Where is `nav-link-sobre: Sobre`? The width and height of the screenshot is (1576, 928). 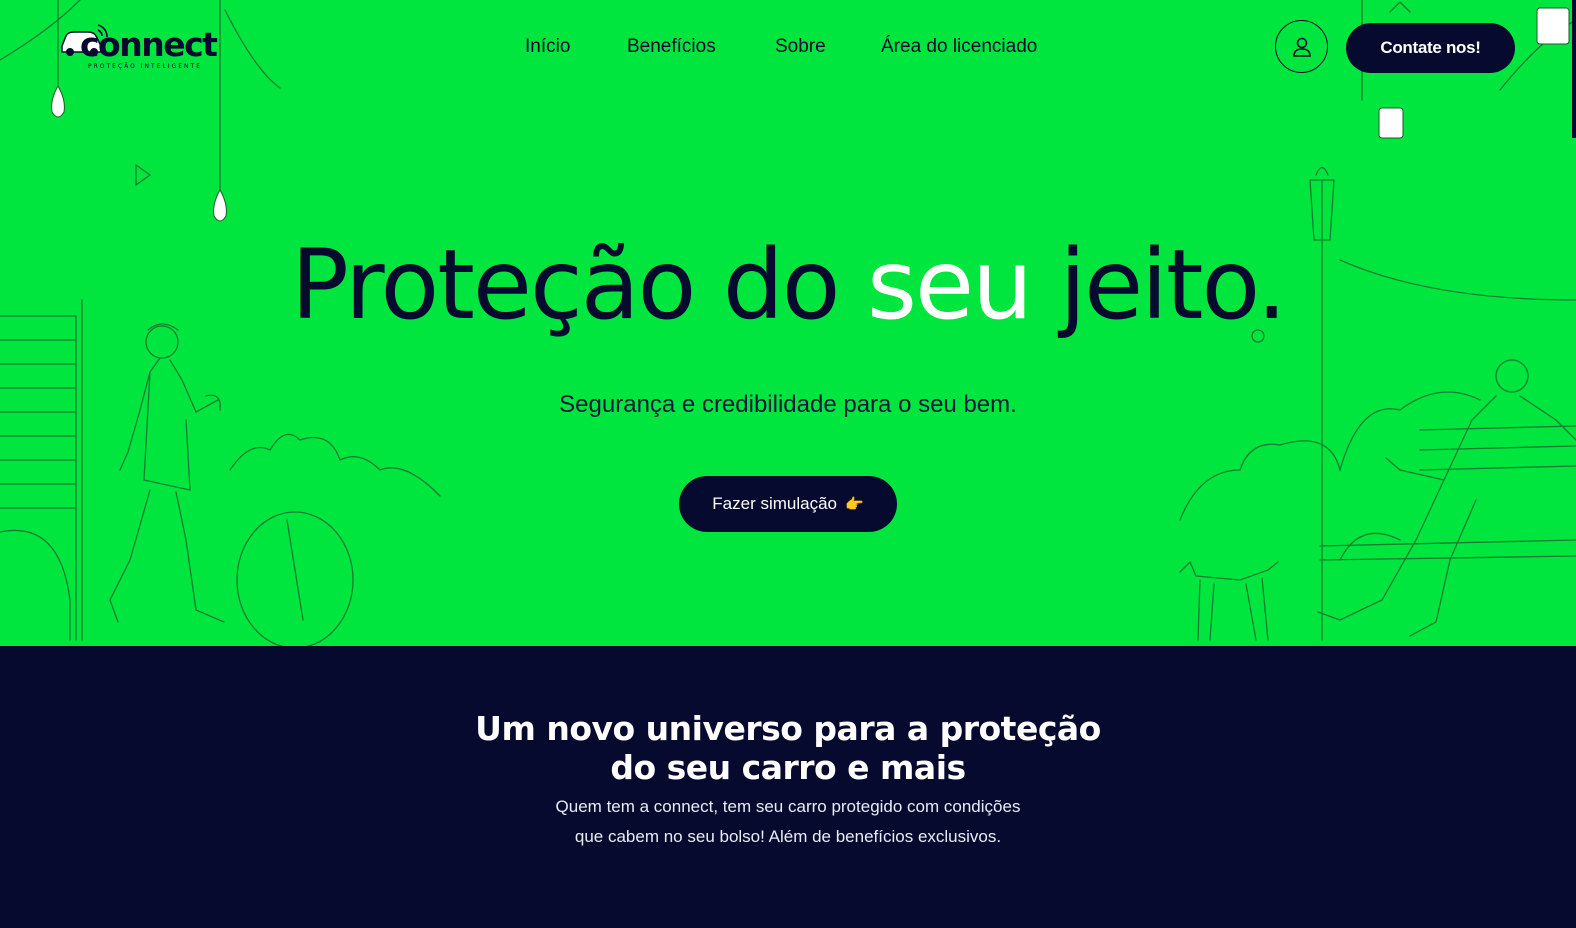 nav-link-sobre: Sobre is located at coordinates (800, 47).